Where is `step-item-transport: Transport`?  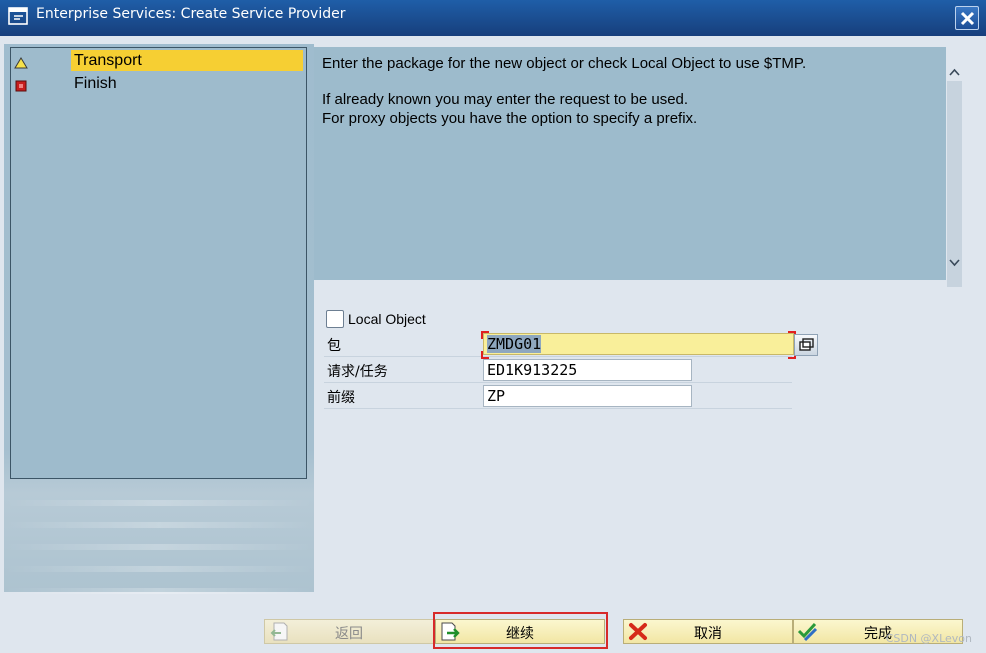
step-item-transport: Transport is located at coordinates (158, 60).